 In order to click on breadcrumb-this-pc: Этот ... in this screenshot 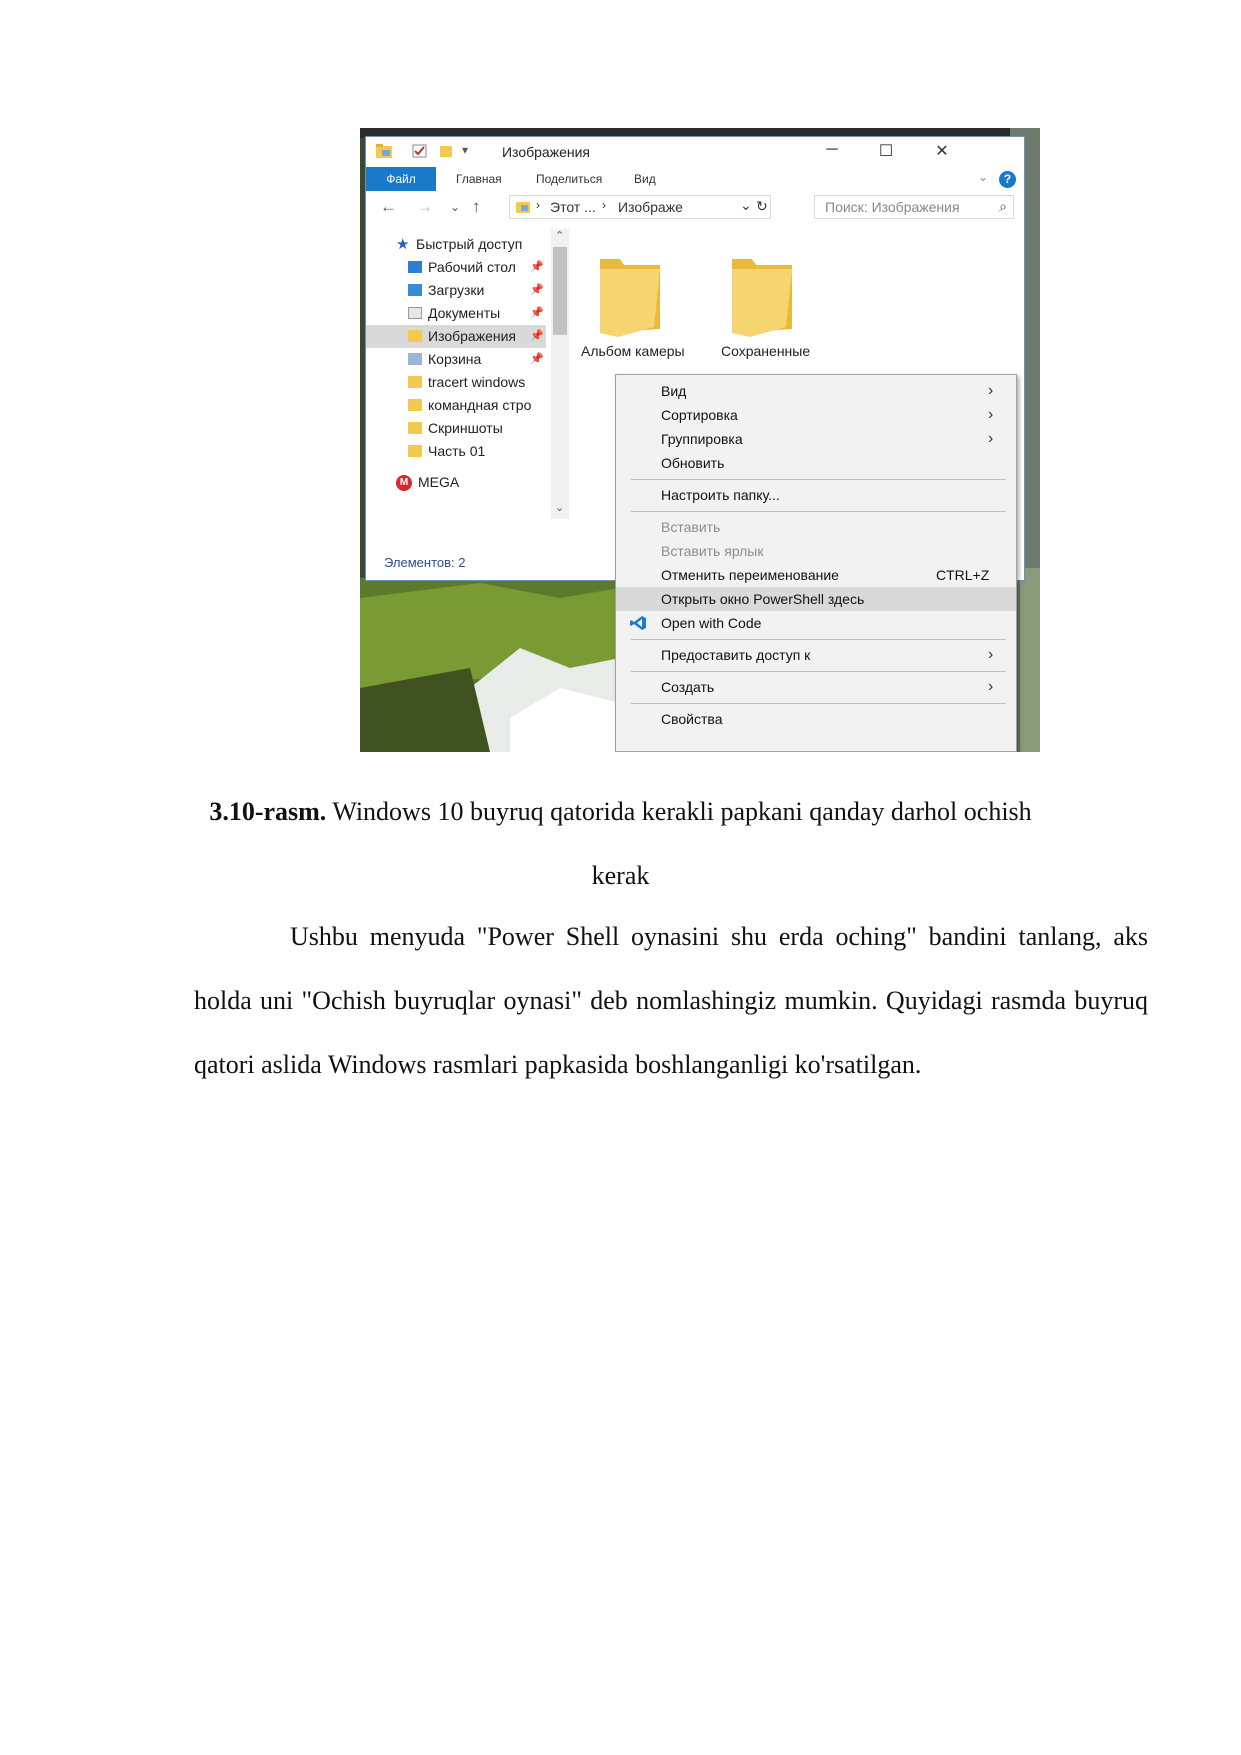, I will do `click(573, 207)`.